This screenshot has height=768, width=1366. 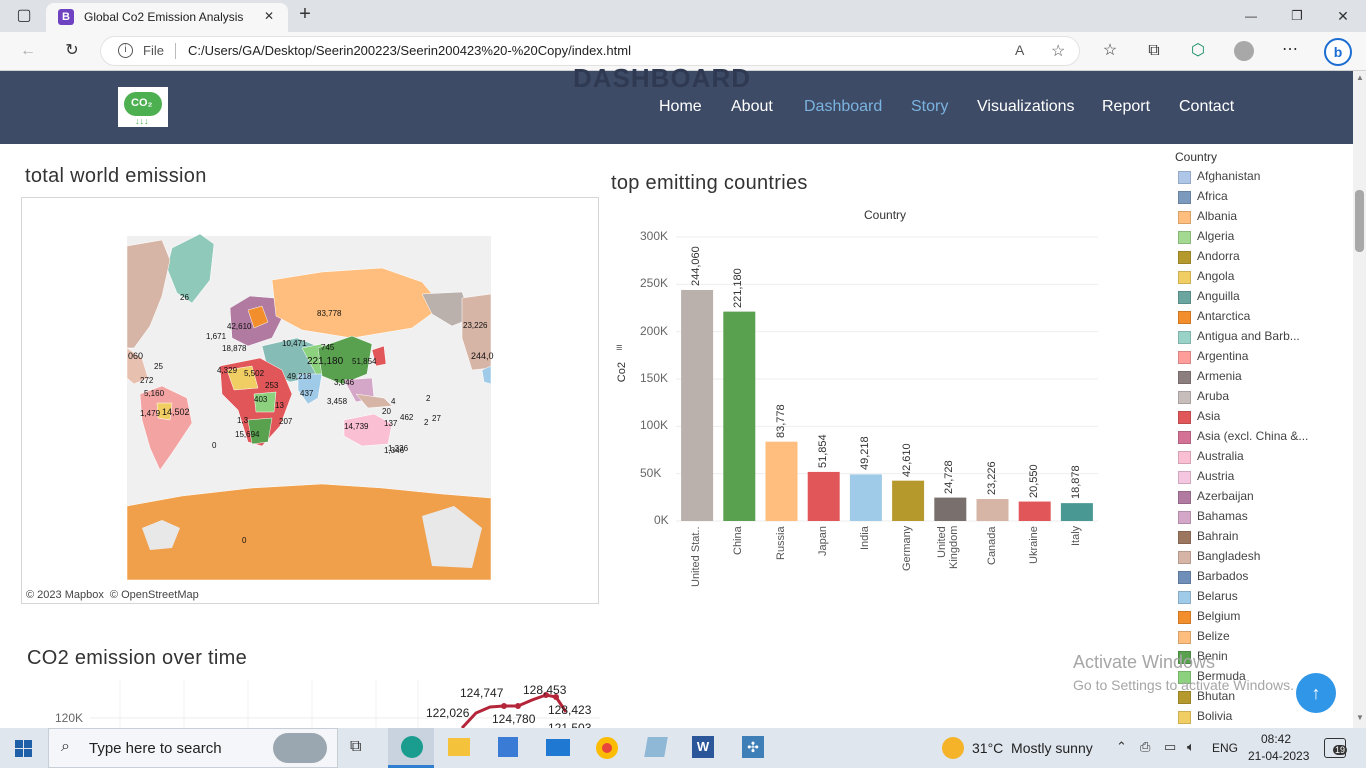 I want to click on more-menu-icon: ⋯, so click(x=1290, y=50).